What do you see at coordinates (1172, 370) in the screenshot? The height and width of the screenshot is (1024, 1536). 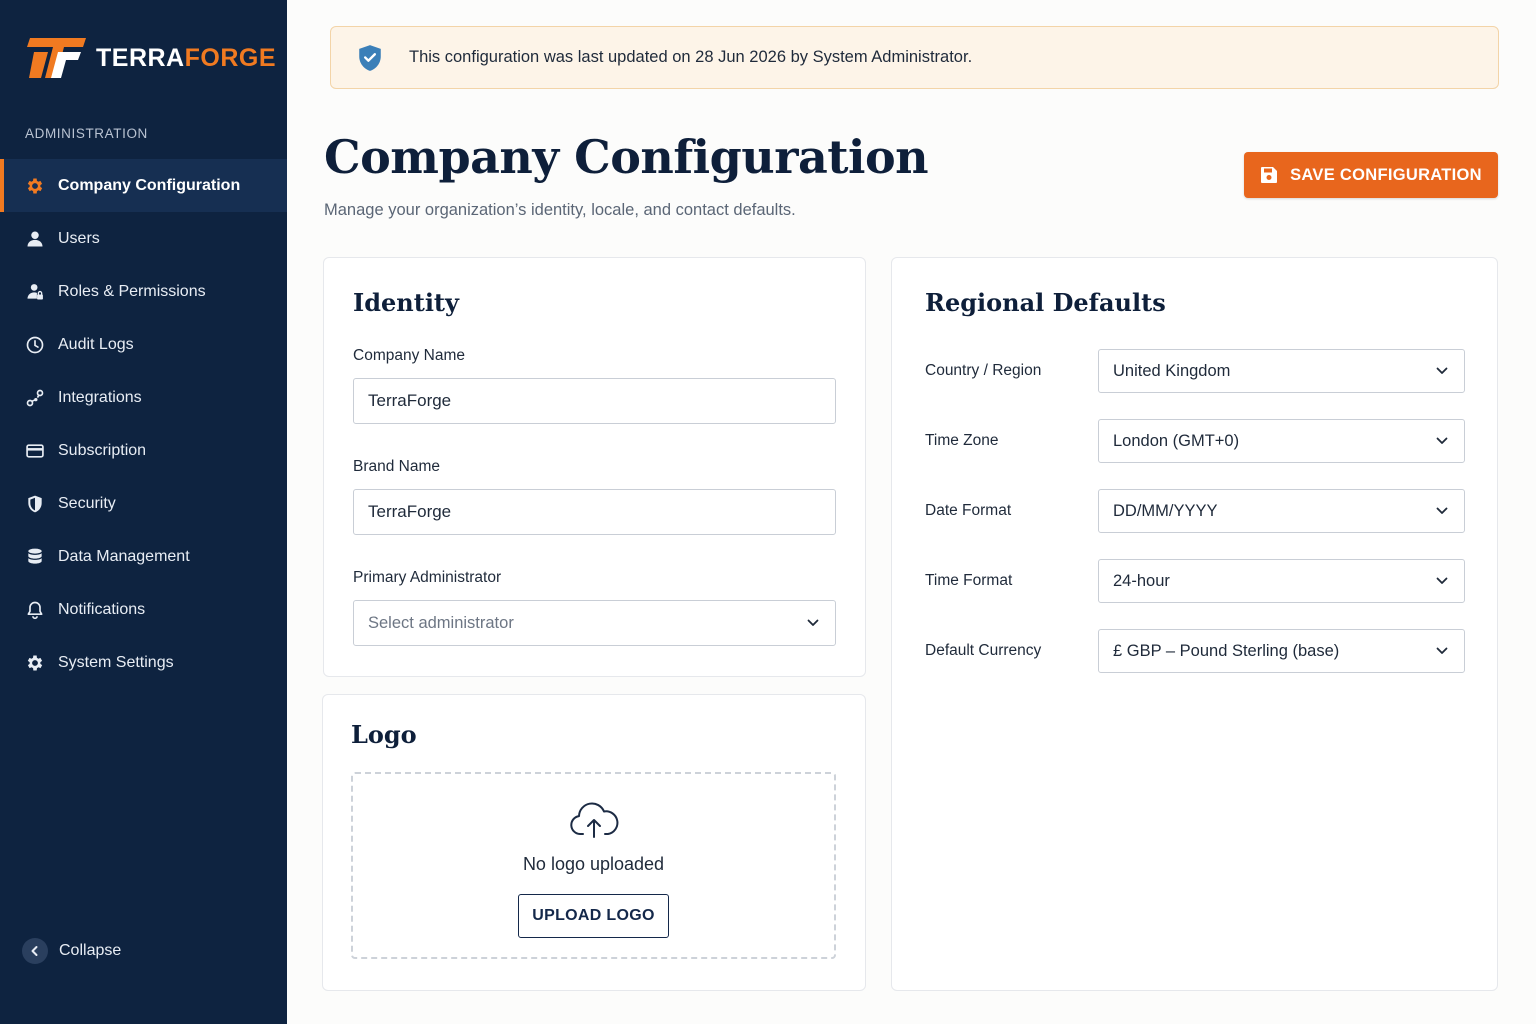 I see `select-value: United Kingdom` at bounding box center [1172, 370].